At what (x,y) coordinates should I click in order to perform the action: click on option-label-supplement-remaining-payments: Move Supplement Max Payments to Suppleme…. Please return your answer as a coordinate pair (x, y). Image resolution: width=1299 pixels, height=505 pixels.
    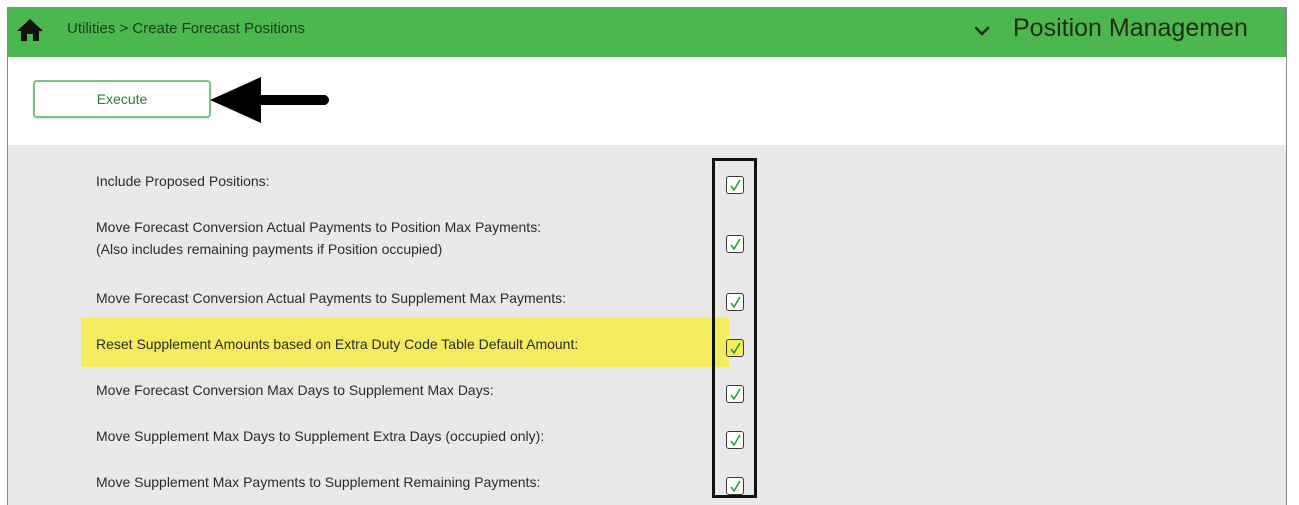
    Looking at the image, I should click on (318, 482).